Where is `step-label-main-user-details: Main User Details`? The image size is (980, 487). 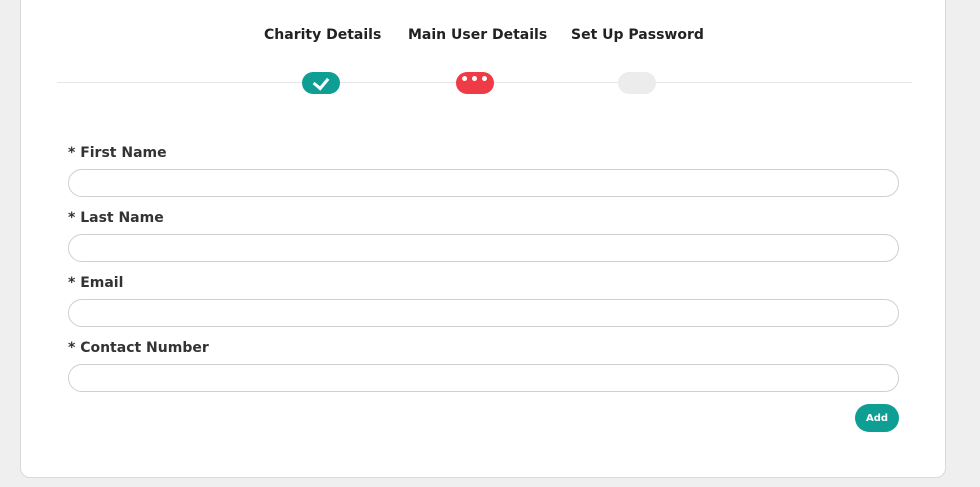 step-label-main-user-details: Main User Details is located at coordinates (478, 35).